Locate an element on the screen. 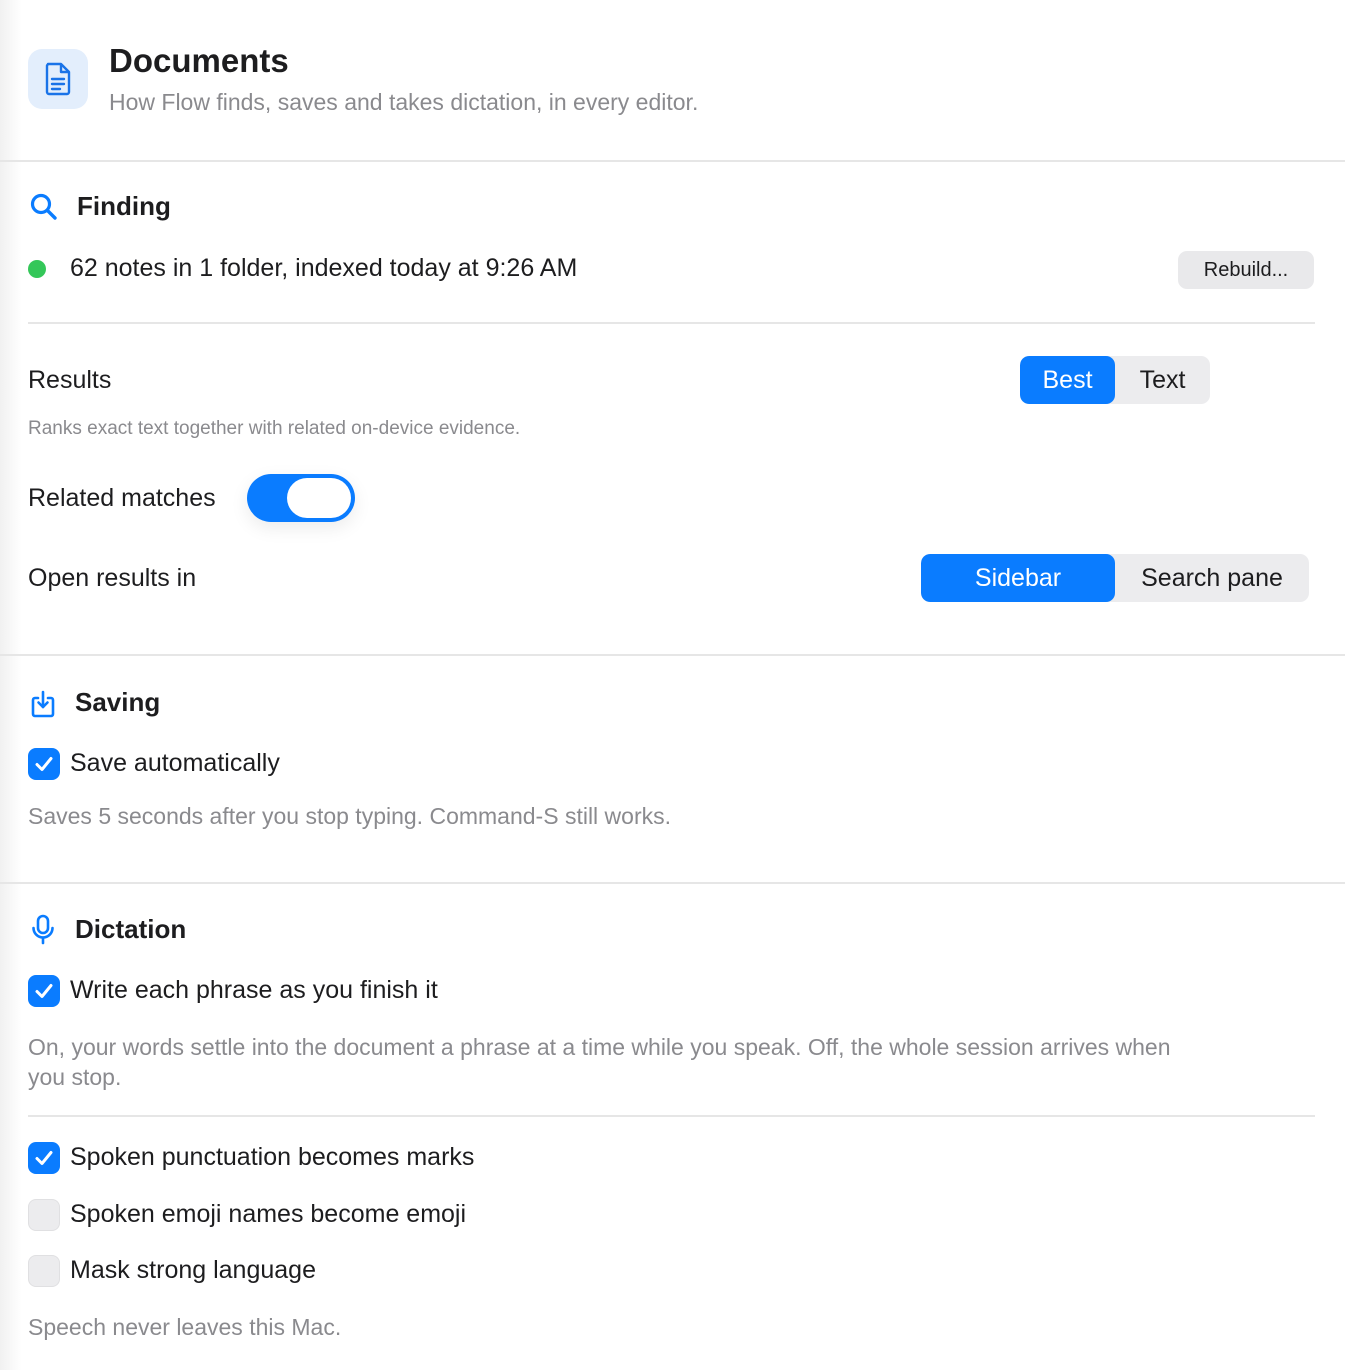 The image size is (1345, 1370). results-option-best: Best is located at coordinates (1067, 380).